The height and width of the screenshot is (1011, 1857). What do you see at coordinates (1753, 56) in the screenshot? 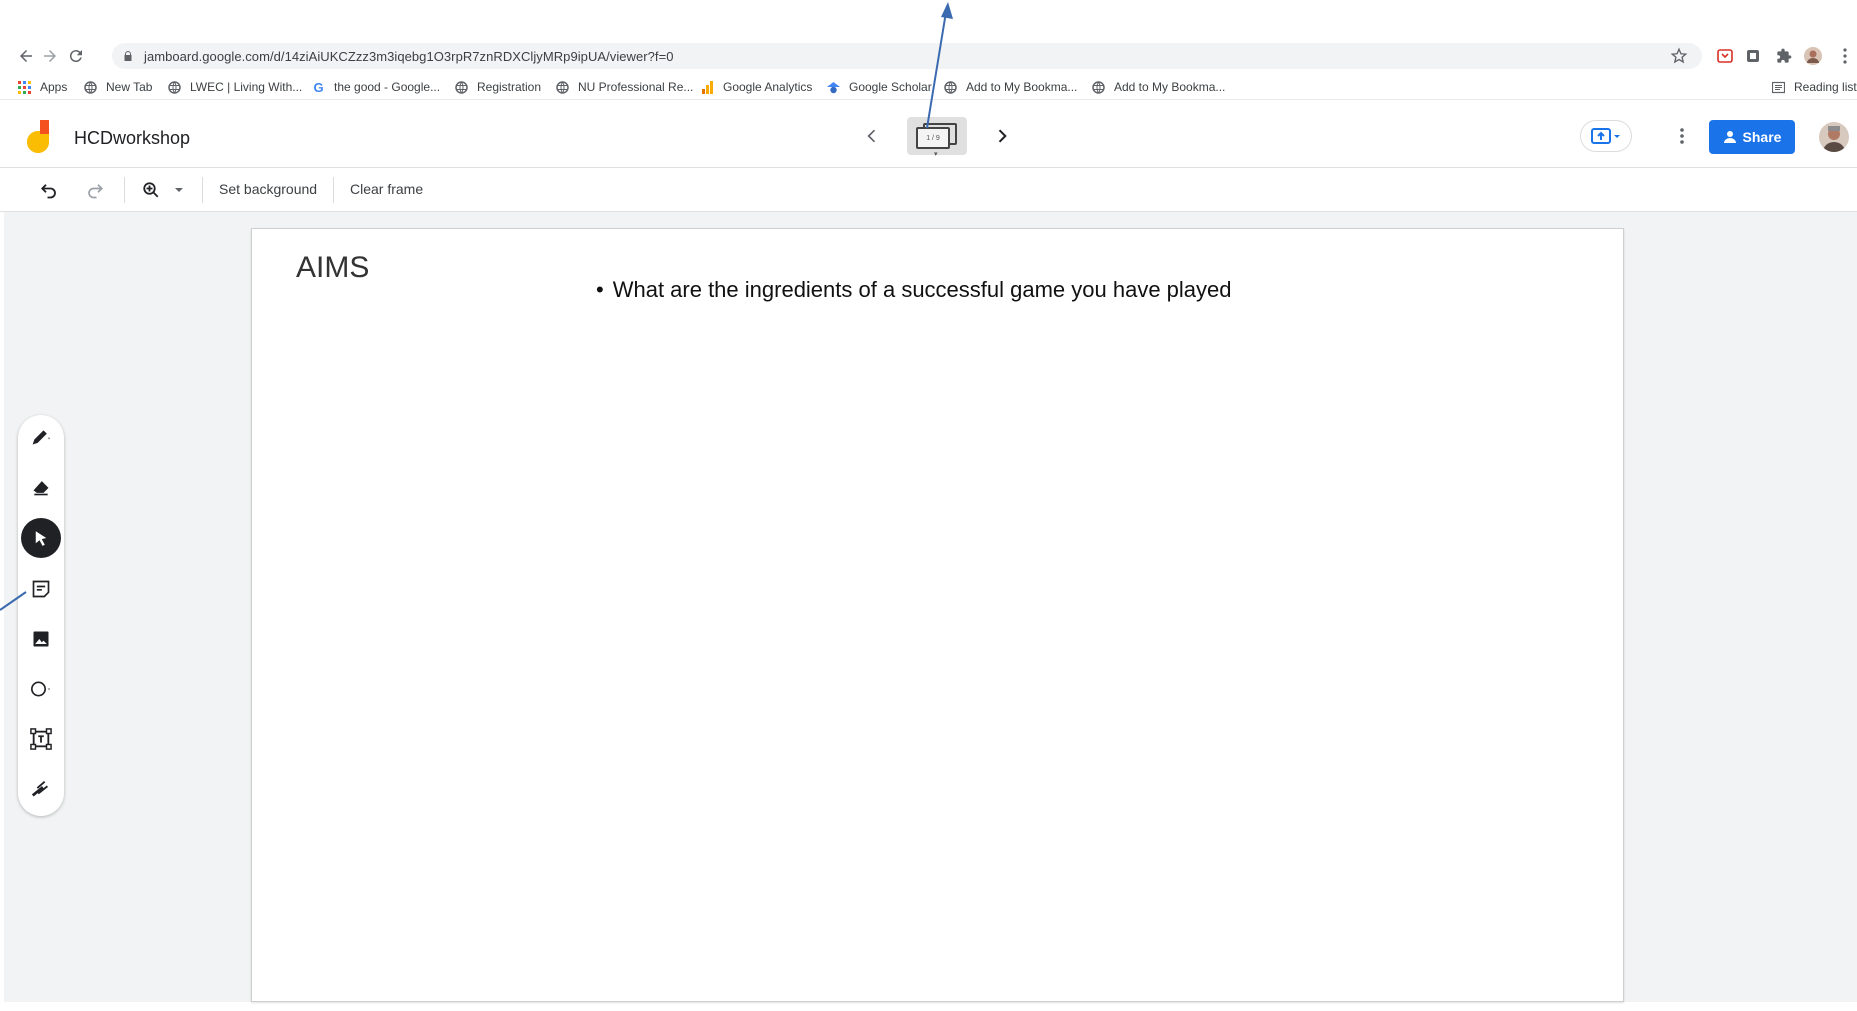
I see `extension-icon` at bounding box center [1753, 56].